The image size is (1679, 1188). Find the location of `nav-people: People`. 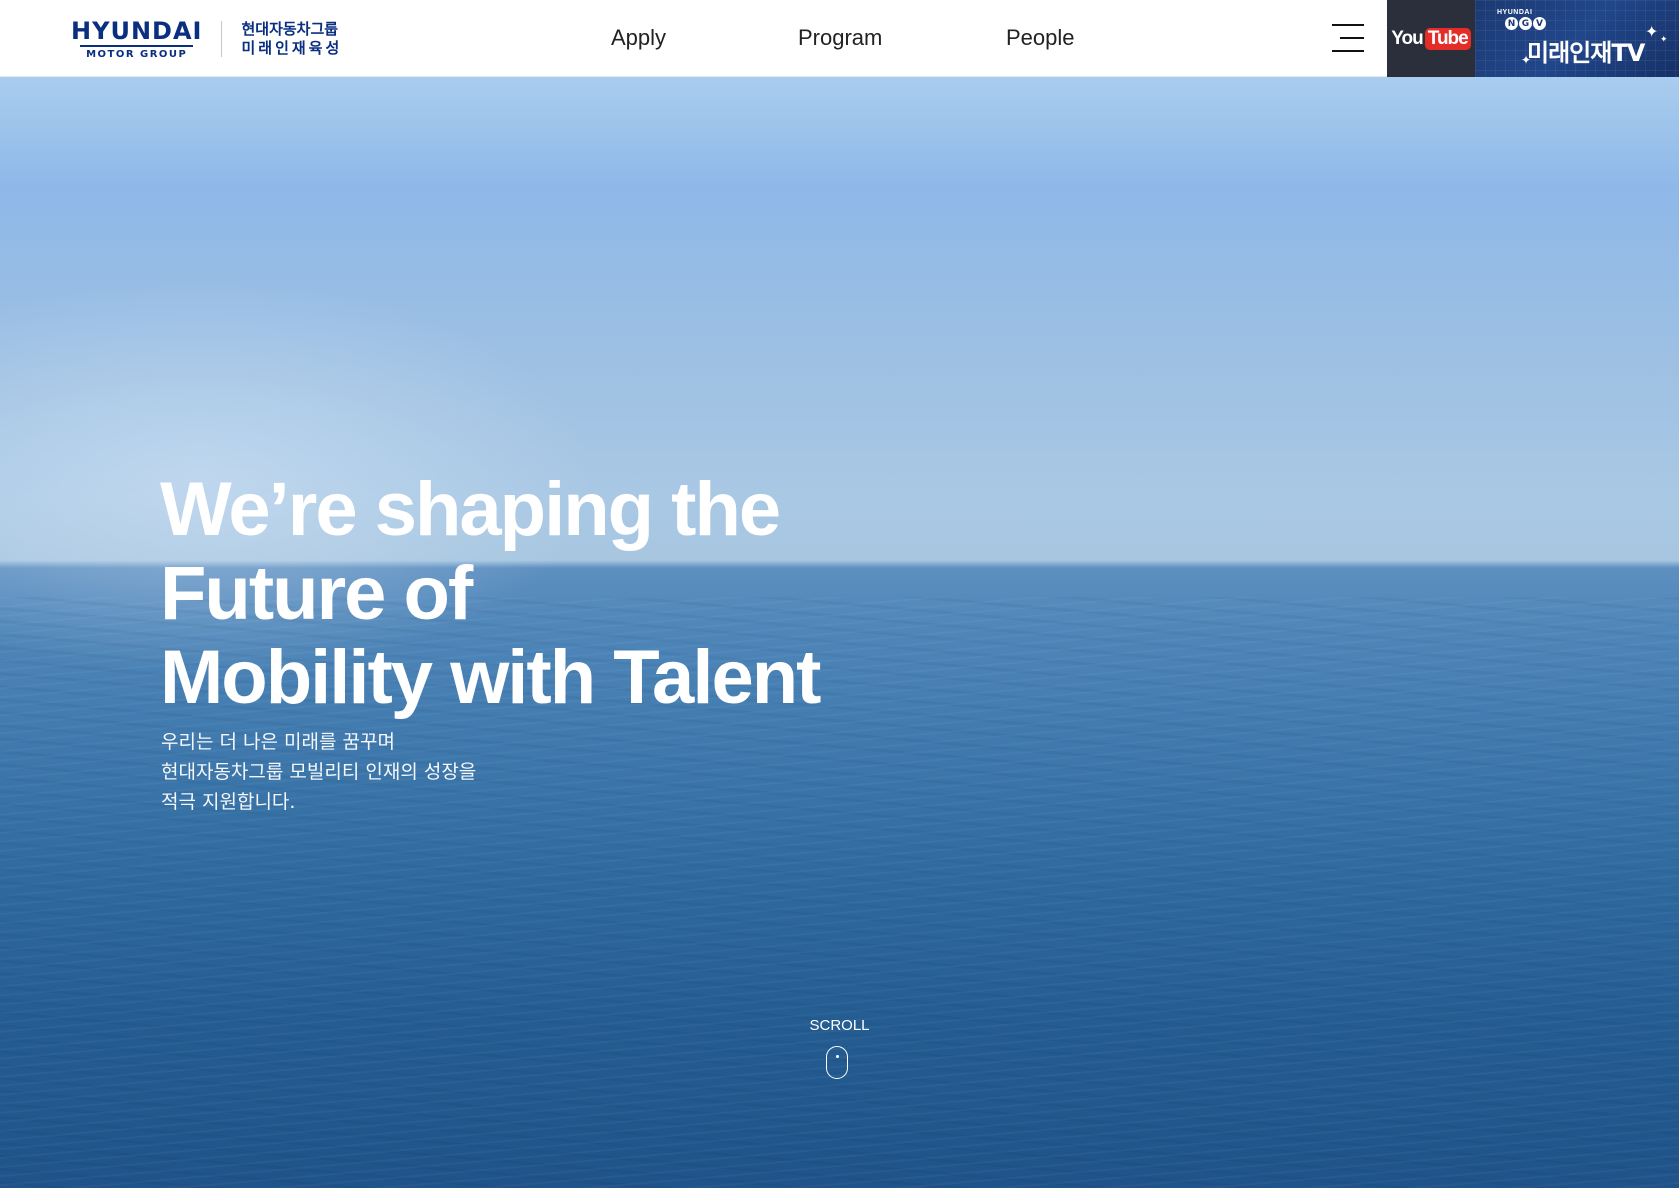

nav-people: People is located at coordinates (1040, 38).